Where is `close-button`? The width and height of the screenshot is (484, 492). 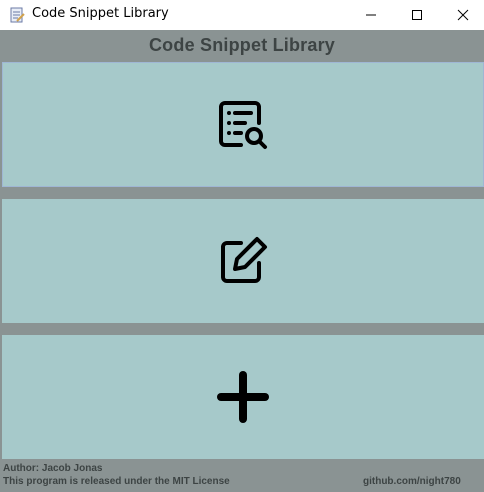 close-button is located at coordinates (462, 15).